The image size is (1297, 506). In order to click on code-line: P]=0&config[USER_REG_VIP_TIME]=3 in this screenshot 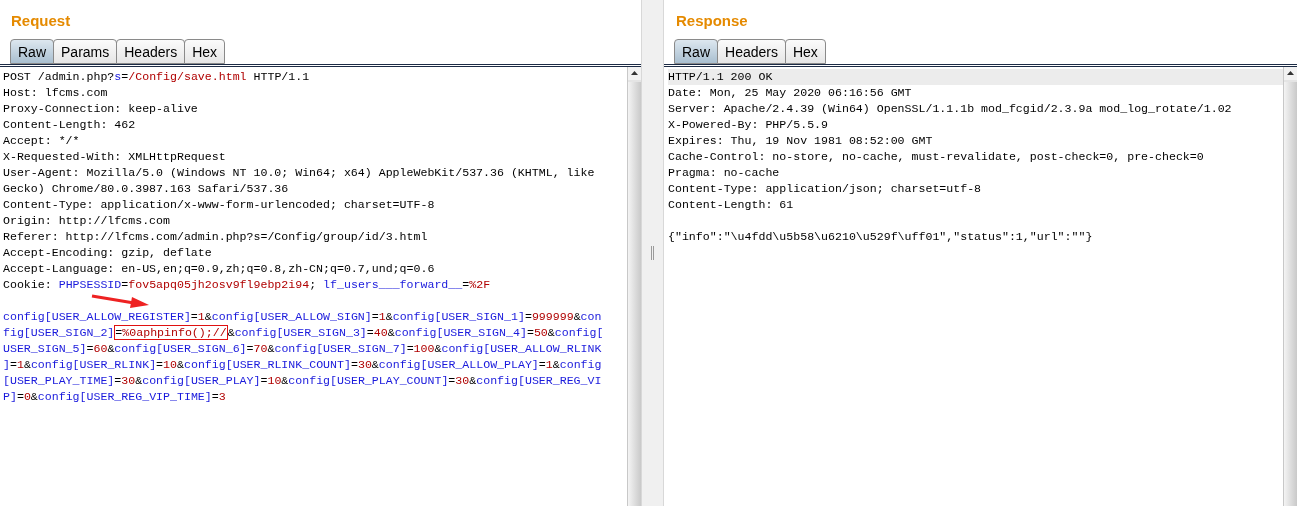, I will do `click(115, 397)`.